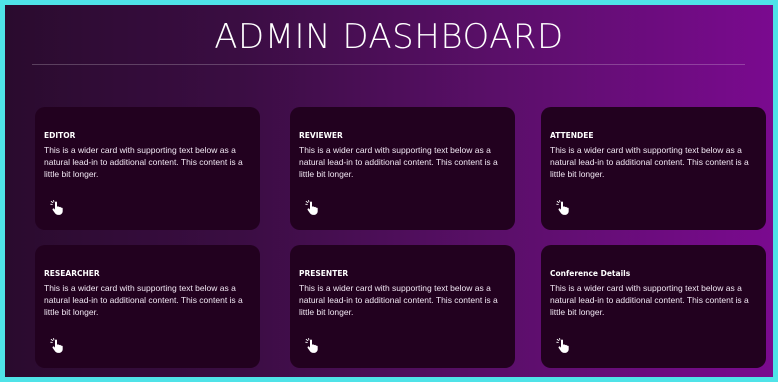 Image resolution: width=778 pixels, height=382 pixels. I want to click on card-title: REVIEWER, so click(321, 135).